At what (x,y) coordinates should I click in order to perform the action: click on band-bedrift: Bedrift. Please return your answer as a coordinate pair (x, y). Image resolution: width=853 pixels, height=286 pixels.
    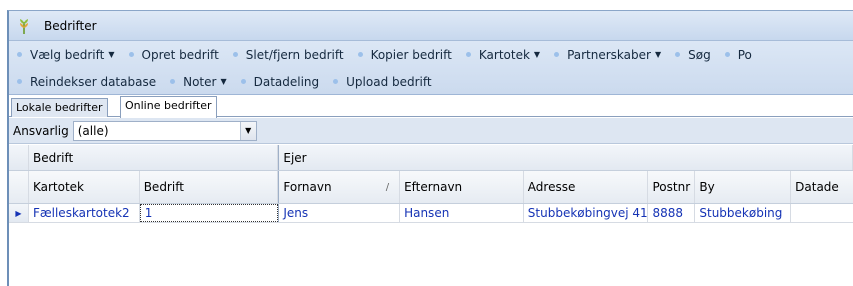
    Looking at the image, I should click on (154, 157).